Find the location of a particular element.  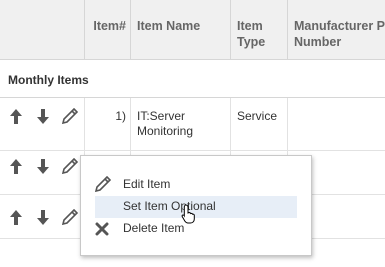

item-name: IT:Server Monitoring is located at coordinates (165, 123).